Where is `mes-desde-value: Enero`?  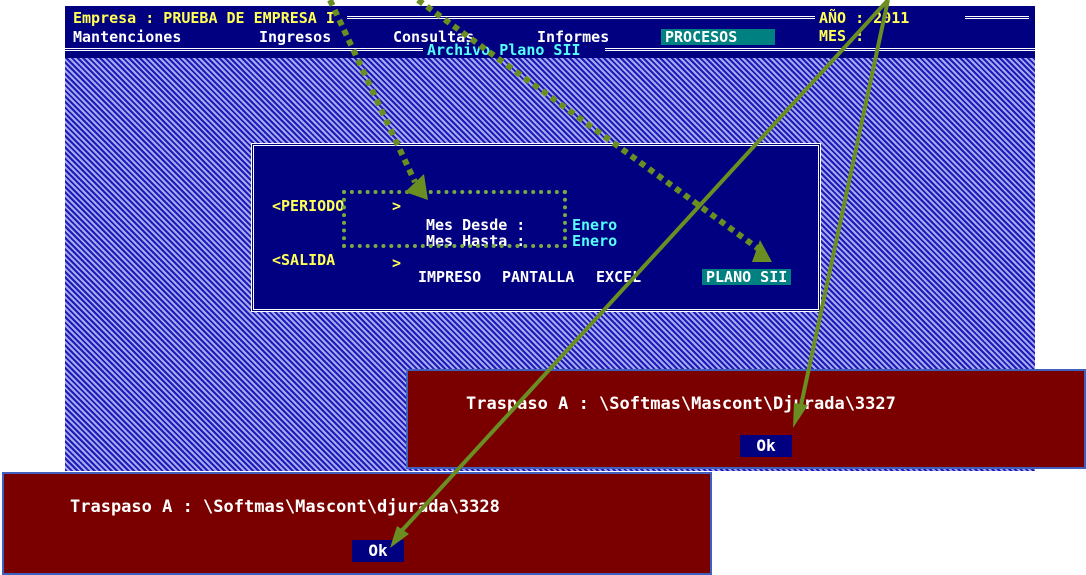
mes-desde-value: Enero is located at coordinates (594, 225).